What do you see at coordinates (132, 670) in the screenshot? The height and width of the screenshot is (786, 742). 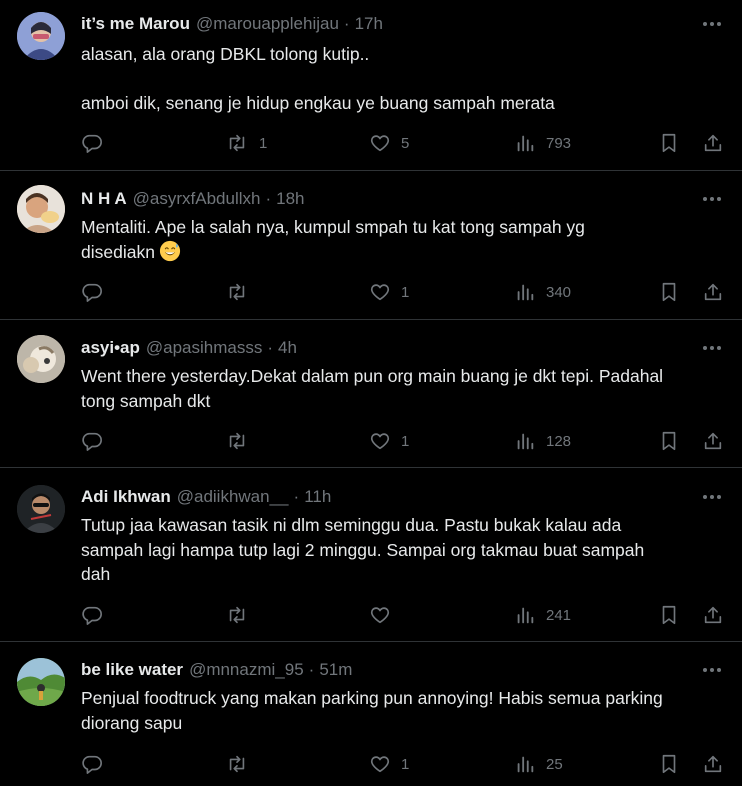 I see `display-name: be like water` at bounding box center [132, 670].